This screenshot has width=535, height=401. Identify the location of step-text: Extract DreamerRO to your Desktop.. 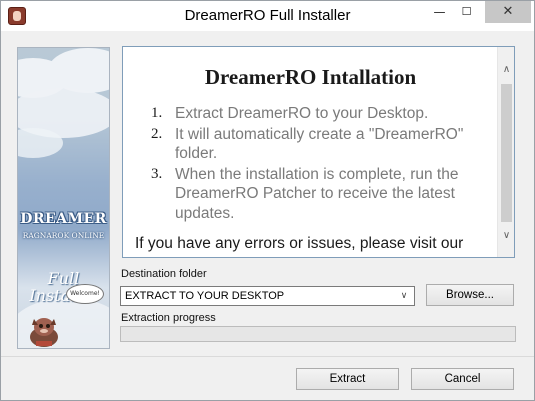
(302, 113).